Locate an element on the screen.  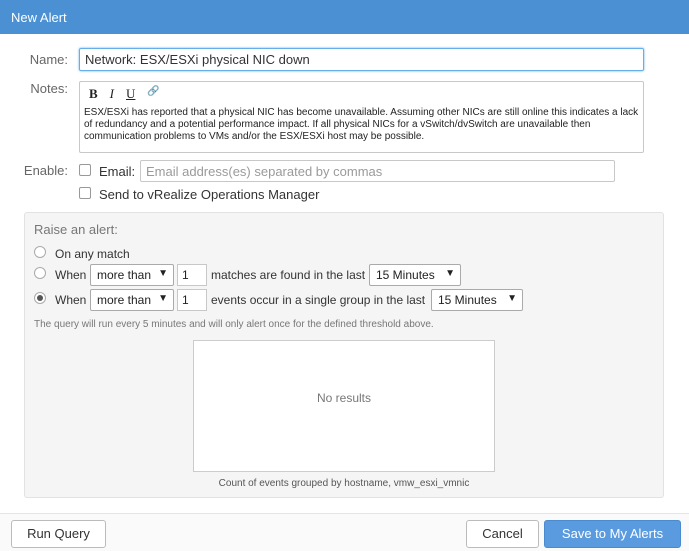
italic-button: I is located at coordinates (112, 94).